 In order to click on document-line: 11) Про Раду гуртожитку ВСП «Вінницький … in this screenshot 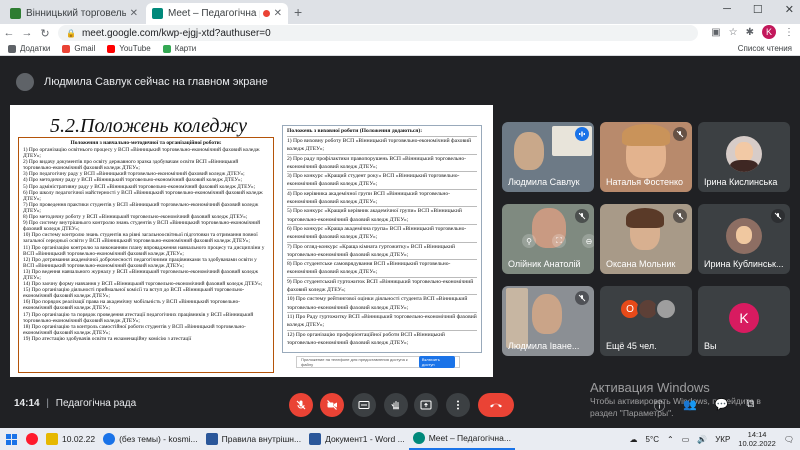, I will do `click(382, 320)`.